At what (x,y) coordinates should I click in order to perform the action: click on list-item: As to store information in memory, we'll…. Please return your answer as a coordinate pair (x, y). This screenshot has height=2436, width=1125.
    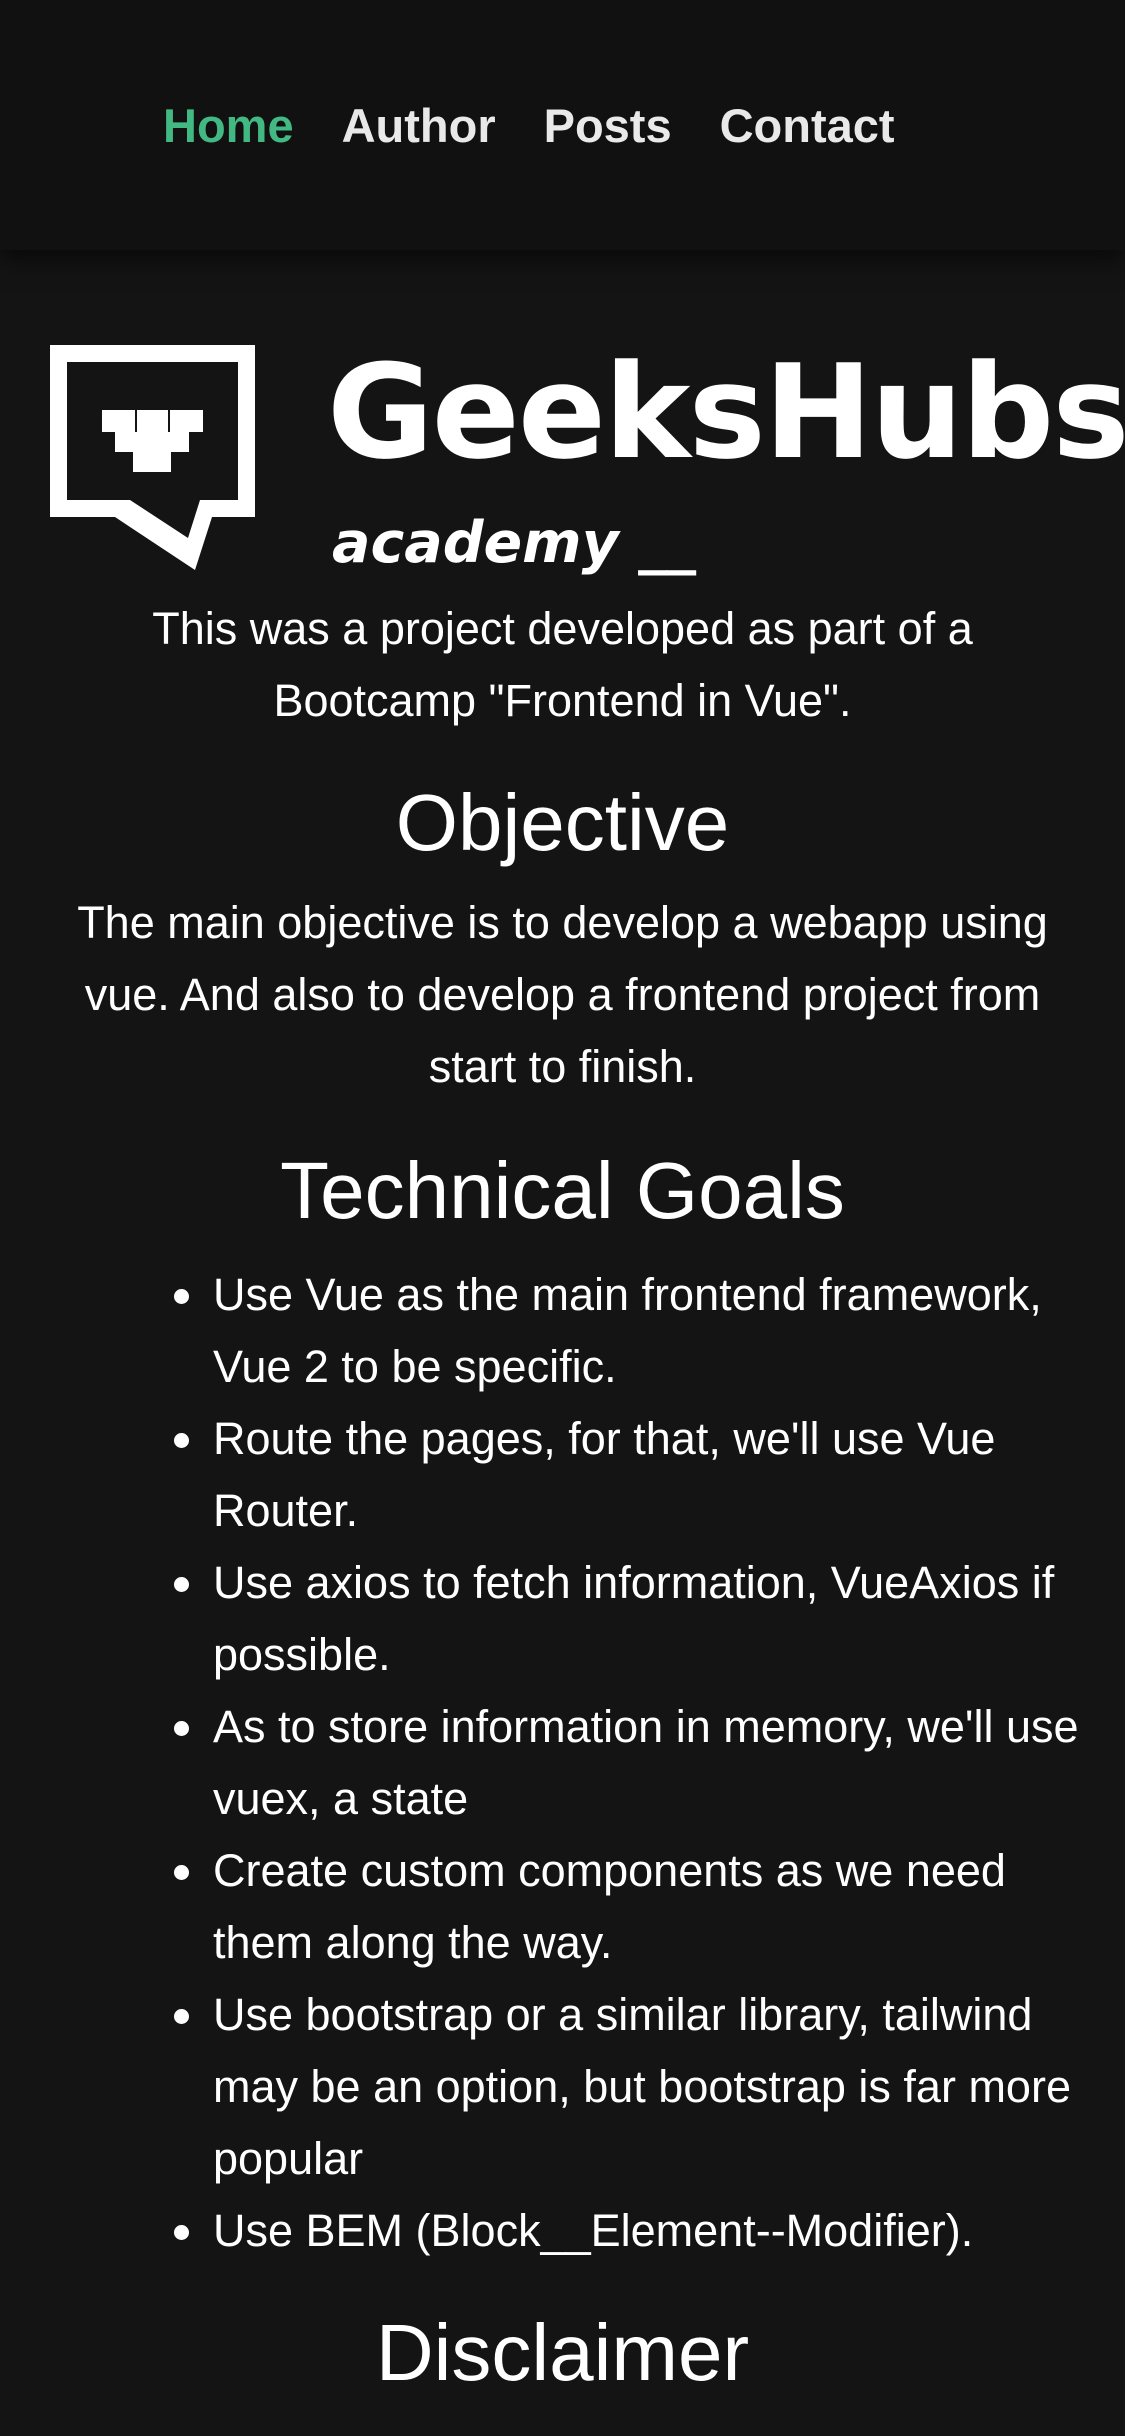
    Looking at the image, I should click on (633, 1763).